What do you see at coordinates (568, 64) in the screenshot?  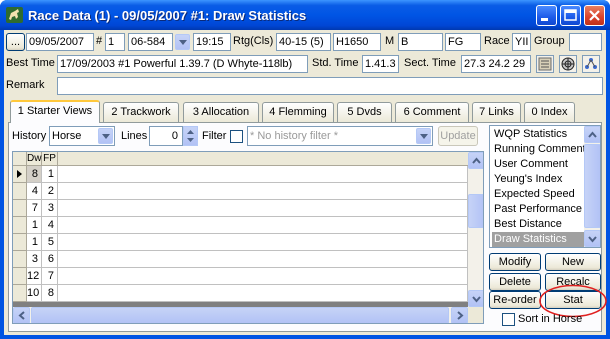 I see `globe-icon` at bounding box center [568, 64].